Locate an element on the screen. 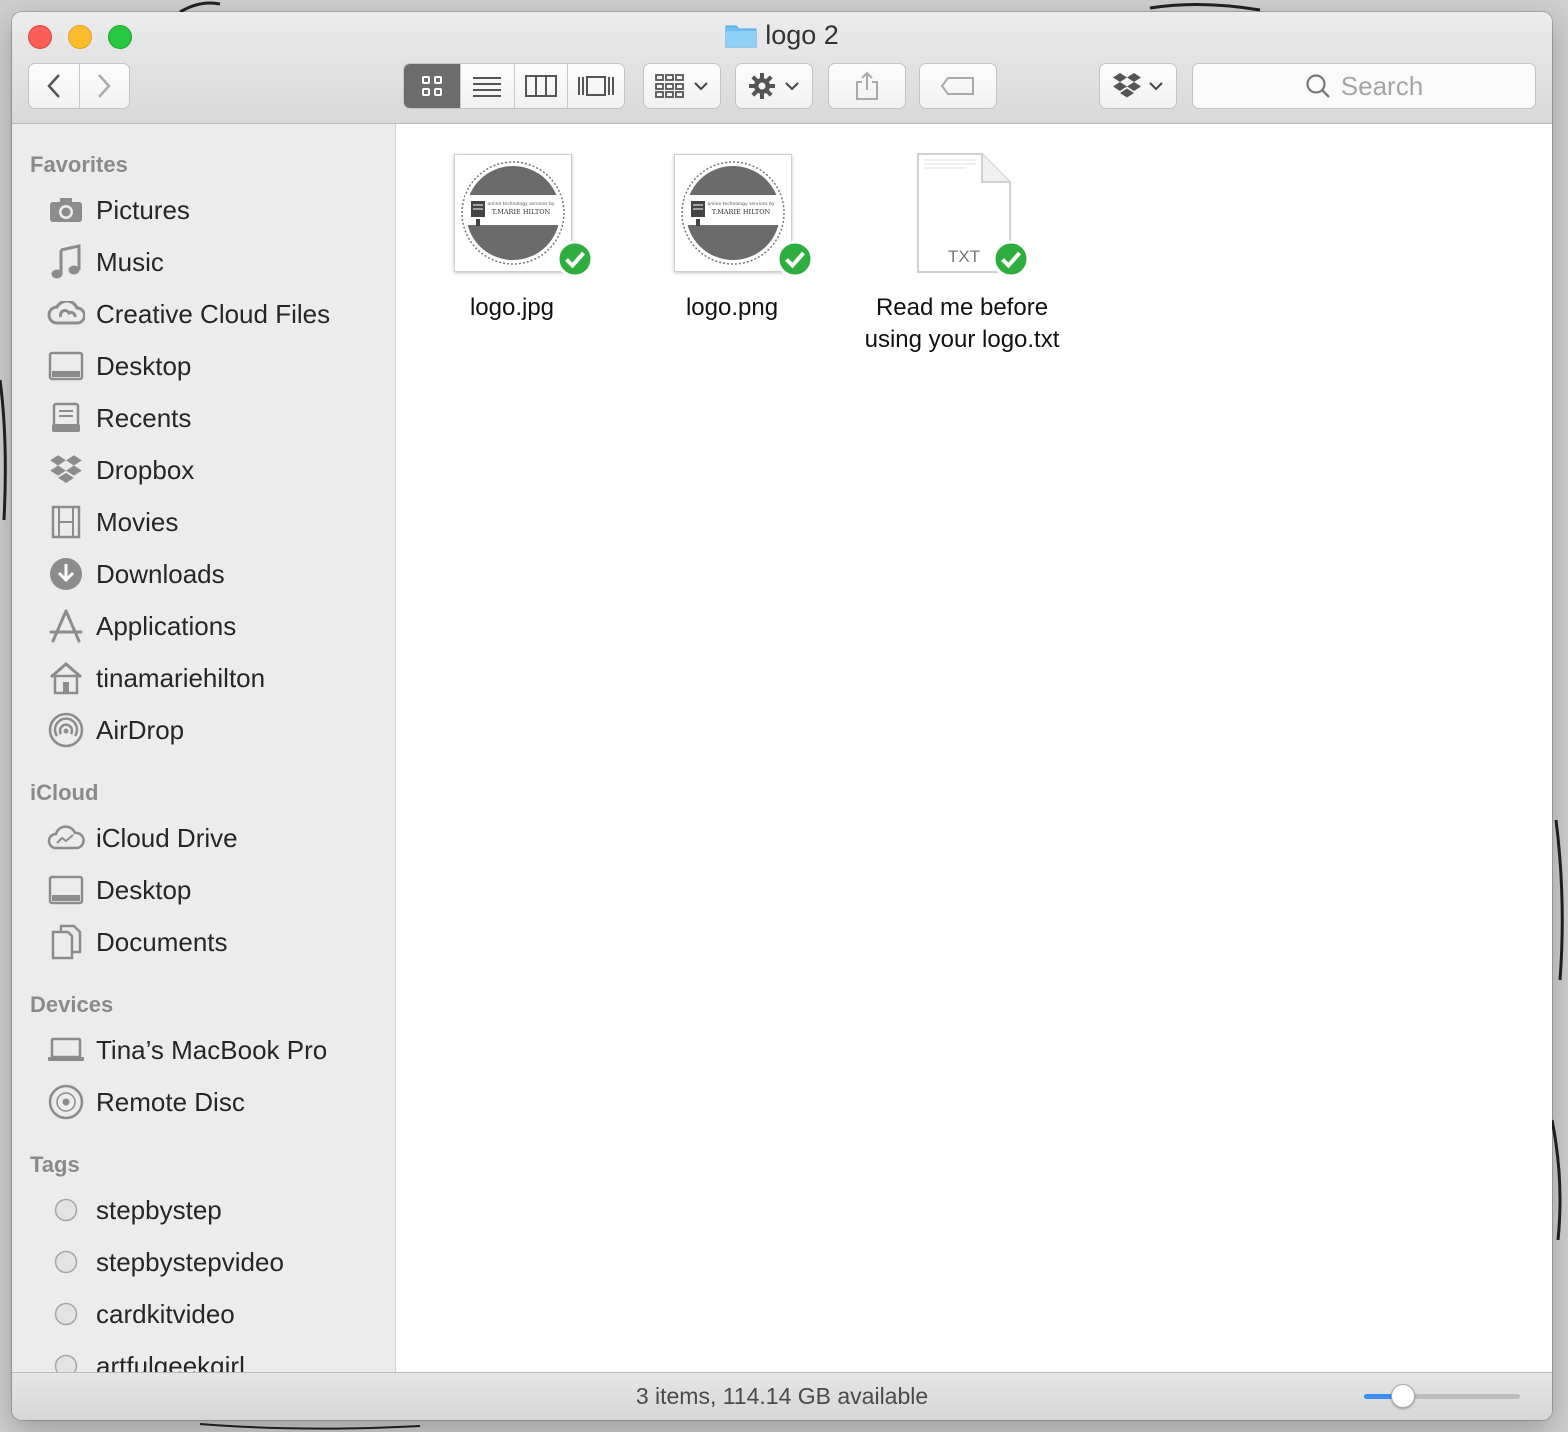 This screenshot has width=1568, height=1432. gear-icon is located at coordinates (762, 86).